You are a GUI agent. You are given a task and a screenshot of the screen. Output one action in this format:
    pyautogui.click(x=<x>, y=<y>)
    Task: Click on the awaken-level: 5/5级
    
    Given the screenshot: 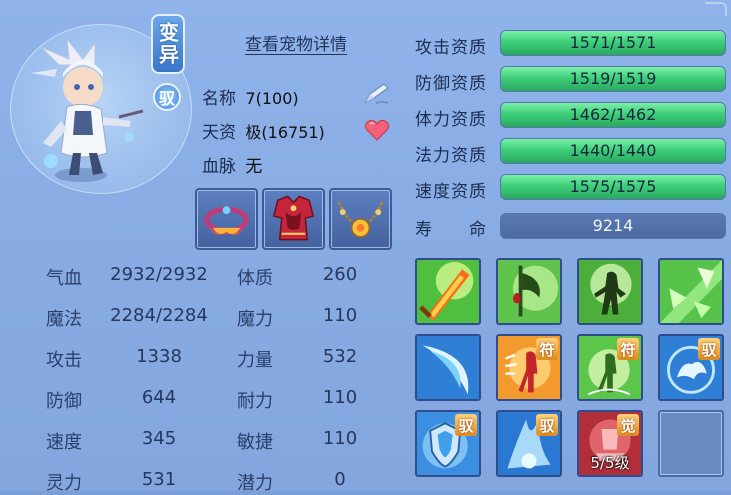 What is the action you would take?
    pyautogui.click(x=610, y=463)
    